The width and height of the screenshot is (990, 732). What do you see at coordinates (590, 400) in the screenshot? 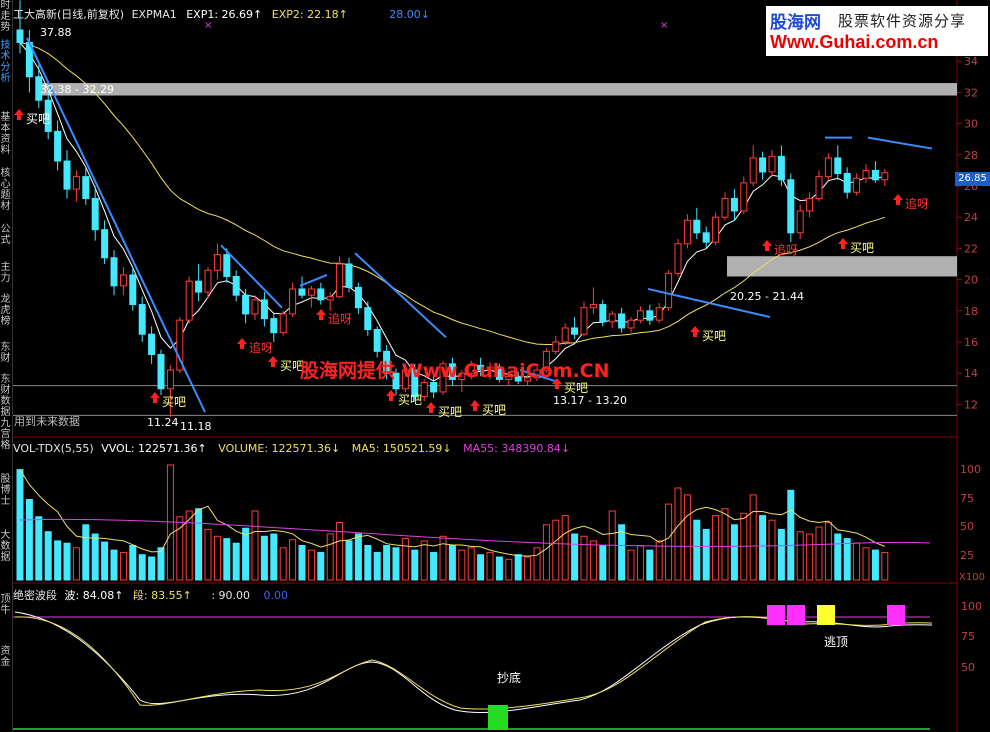
I see `zone3-label: 13.17 - 13.20` at bounding box center [590, 400].